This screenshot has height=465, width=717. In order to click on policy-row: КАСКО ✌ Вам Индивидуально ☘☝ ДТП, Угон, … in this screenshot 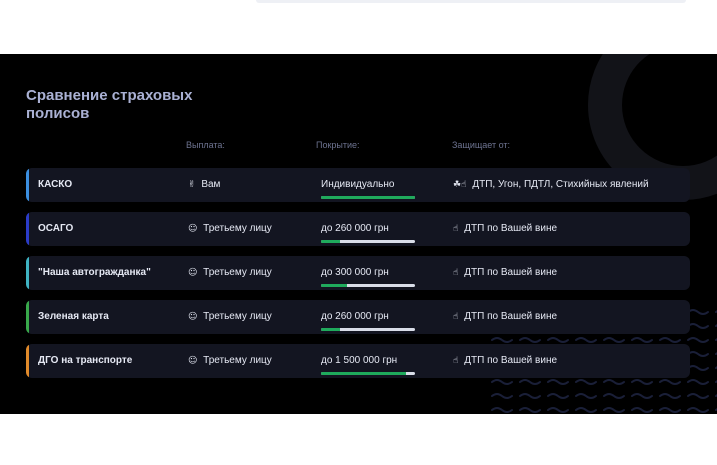, I will do `click(358, 185)`.